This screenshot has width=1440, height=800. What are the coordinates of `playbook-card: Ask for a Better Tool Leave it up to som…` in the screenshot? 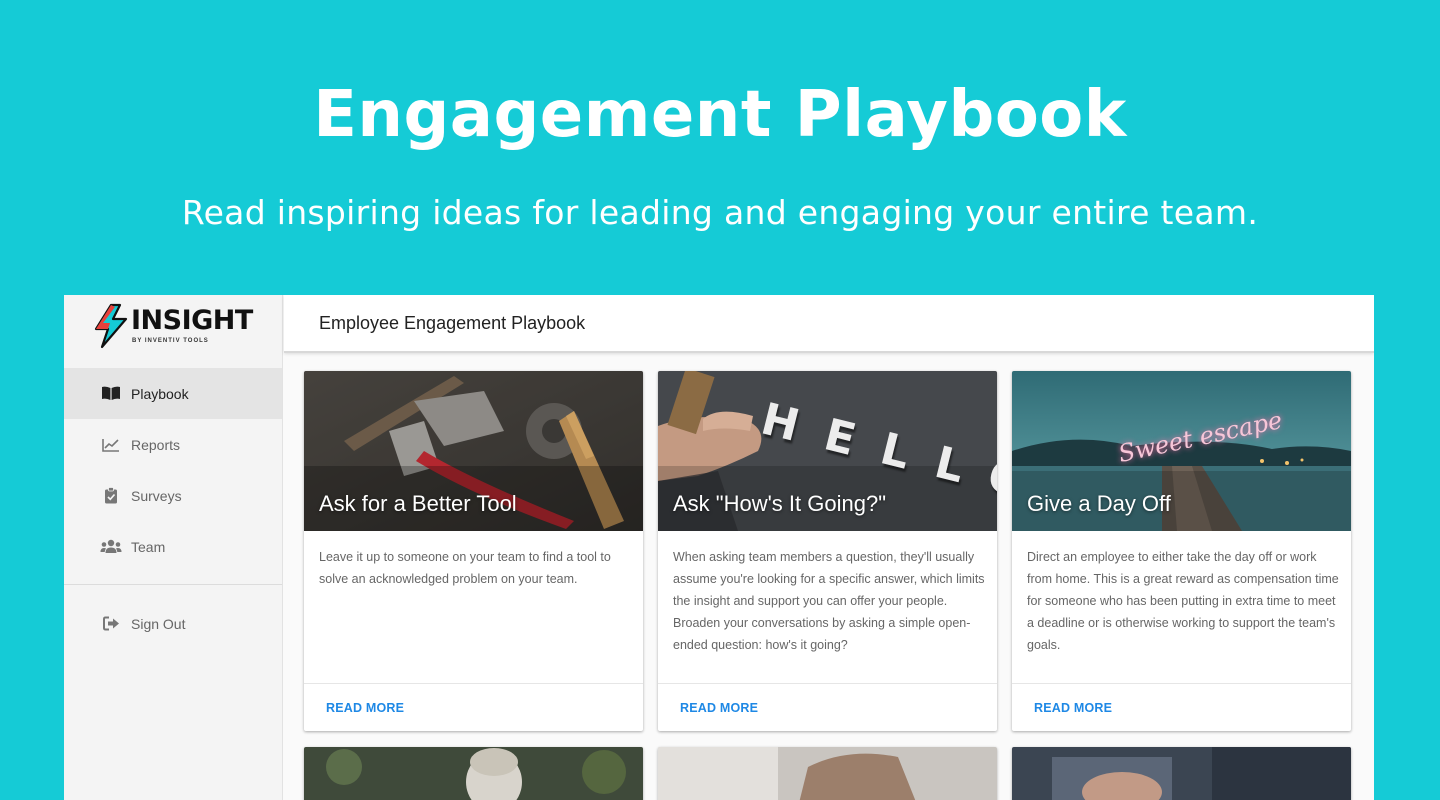 It's located at (473, 551).